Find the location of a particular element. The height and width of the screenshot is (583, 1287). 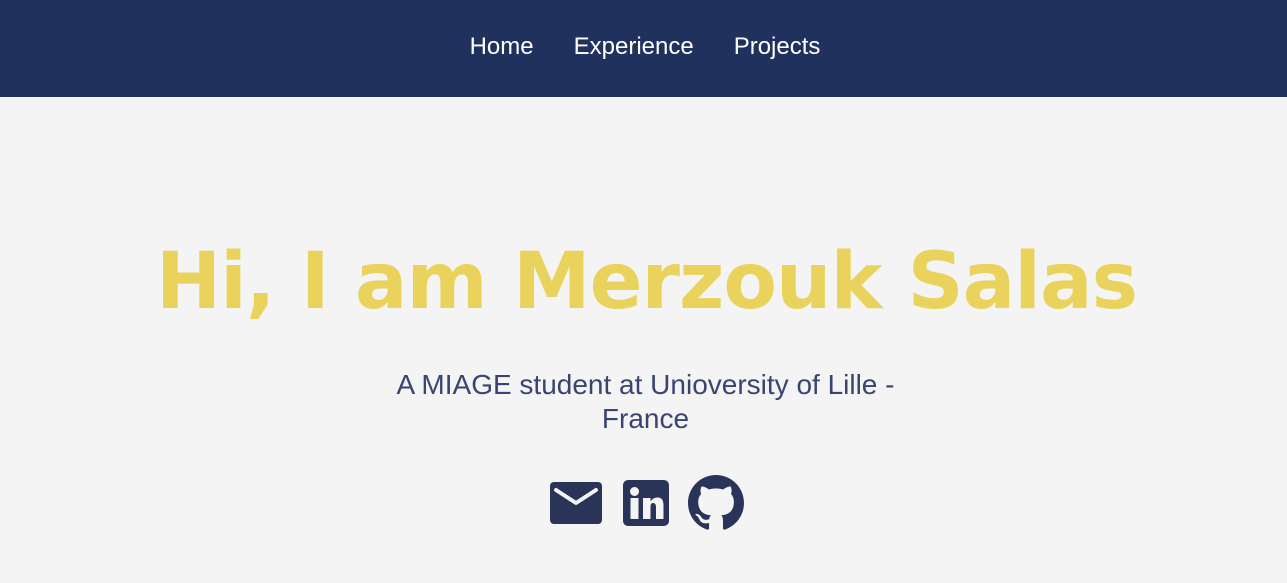

email-link is located at coordinates (576, 503).